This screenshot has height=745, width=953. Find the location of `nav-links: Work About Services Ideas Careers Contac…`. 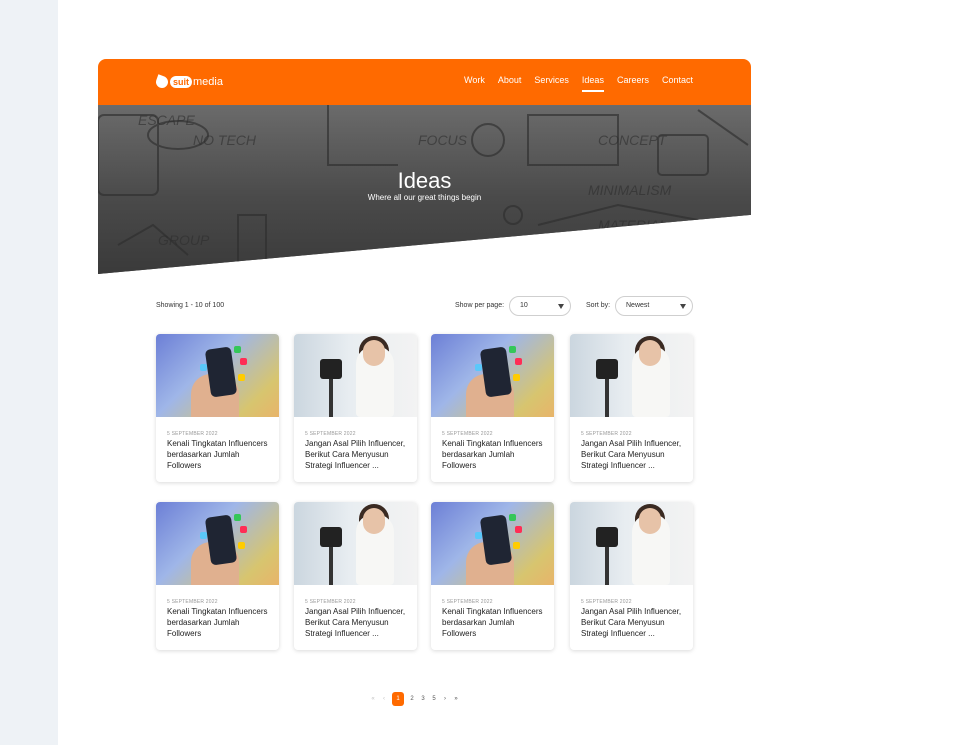

nav-links: Work About Services Ideas Careers Contac… is located at coordinates (578, 83).